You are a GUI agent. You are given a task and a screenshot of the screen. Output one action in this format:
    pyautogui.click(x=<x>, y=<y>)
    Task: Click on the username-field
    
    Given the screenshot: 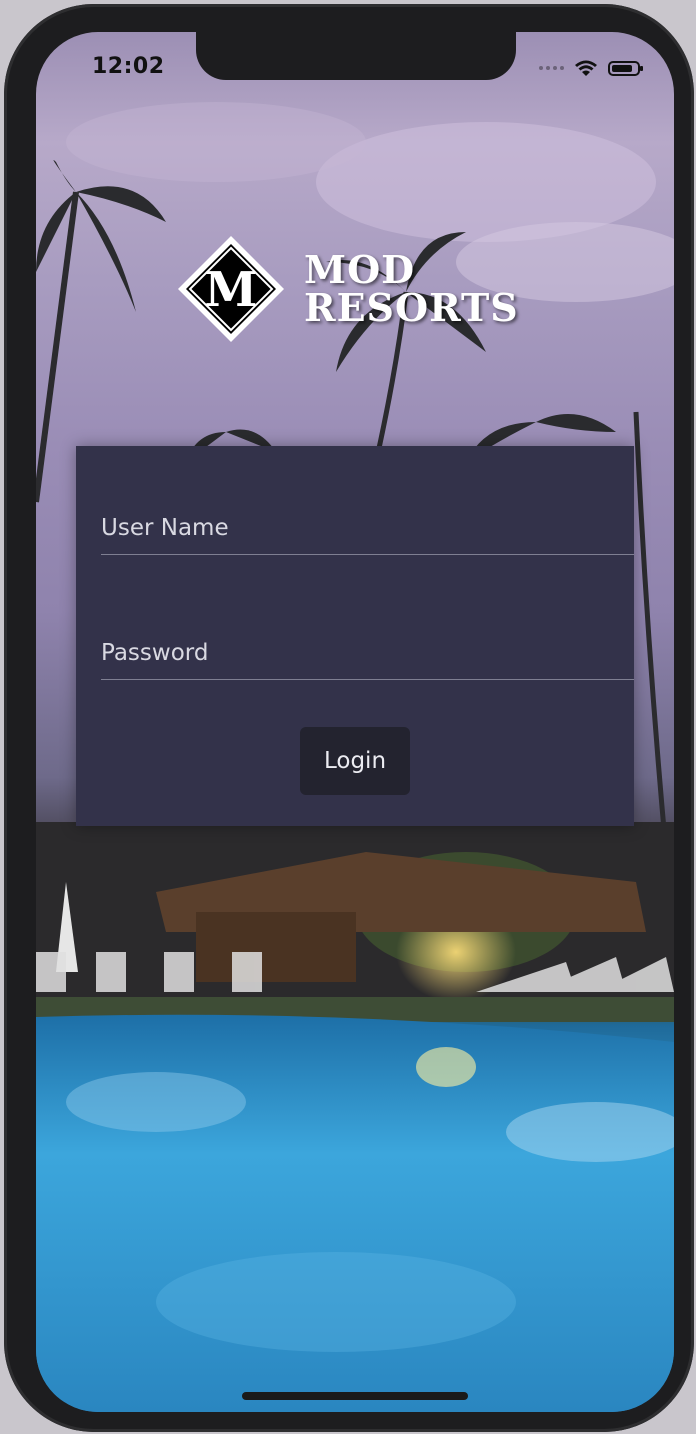 What is the action you would take?
    pyautogui.click(x=367, y=528)
    